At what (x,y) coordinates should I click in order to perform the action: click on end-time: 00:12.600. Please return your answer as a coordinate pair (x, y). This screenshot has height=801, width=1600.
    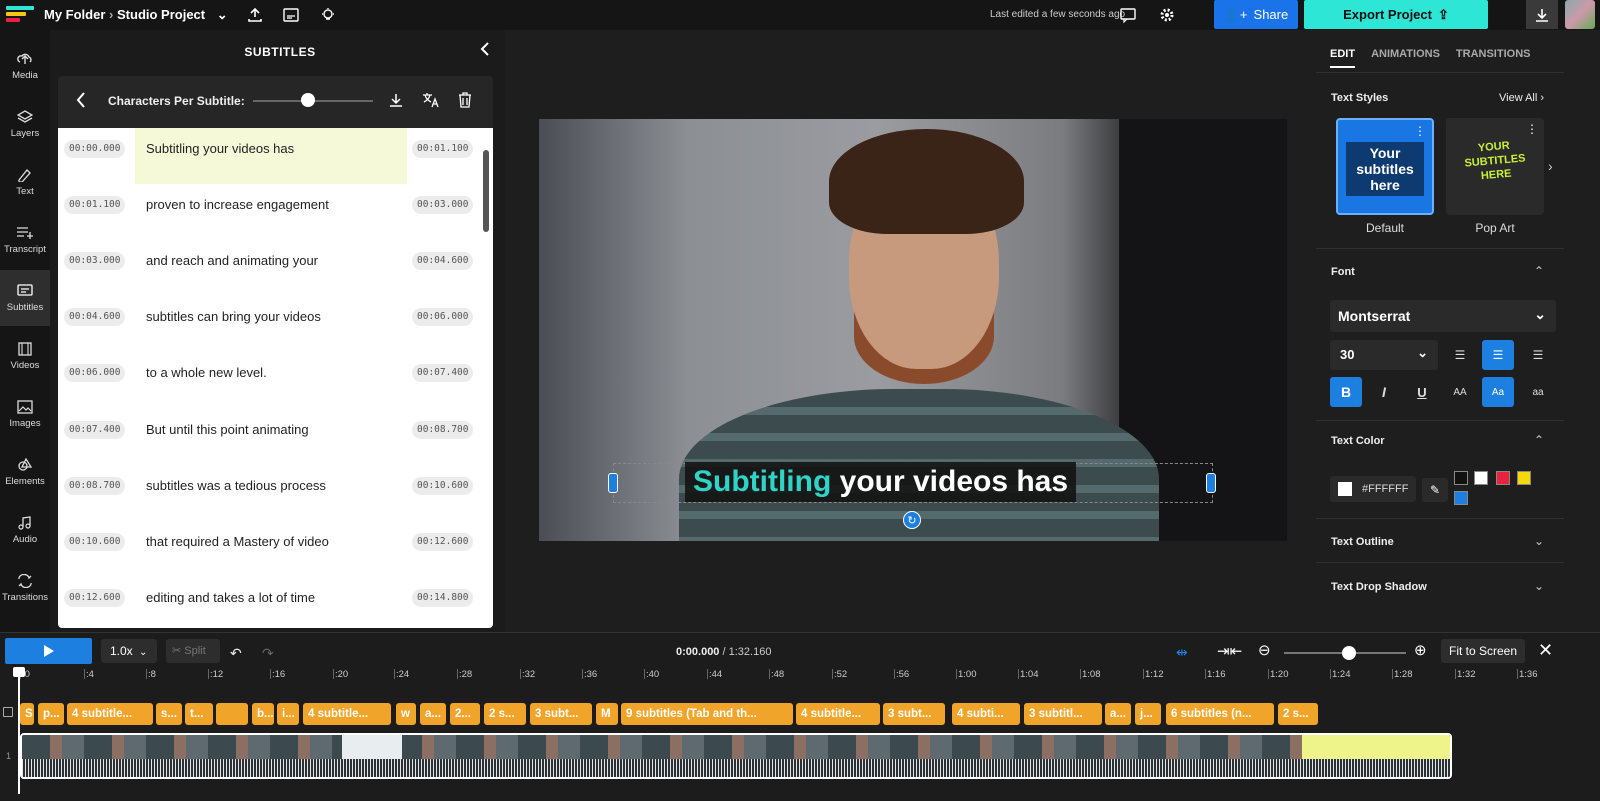
    Looking at the image, I should click on (443, 542).